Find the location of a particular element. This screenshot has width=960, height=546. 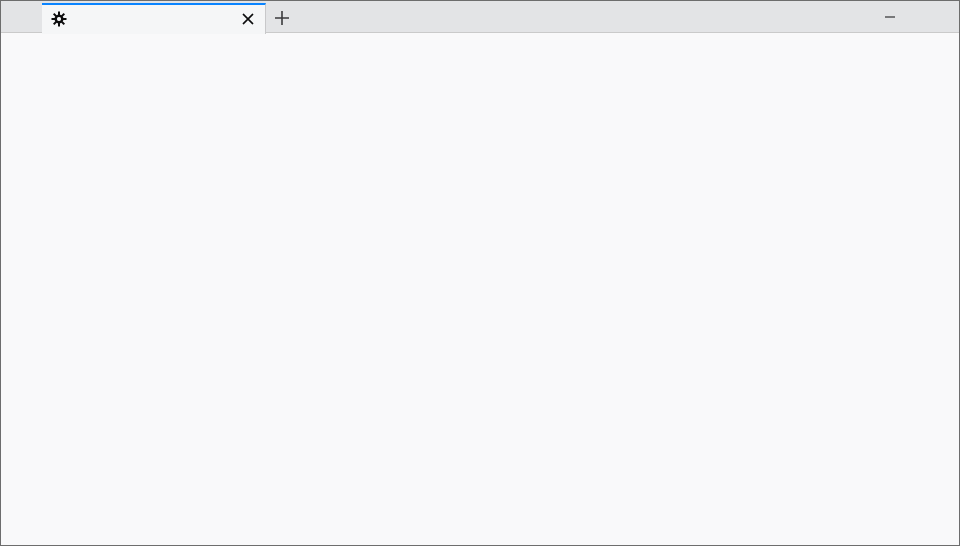

tab-strip is located at coordinates (480, 17).